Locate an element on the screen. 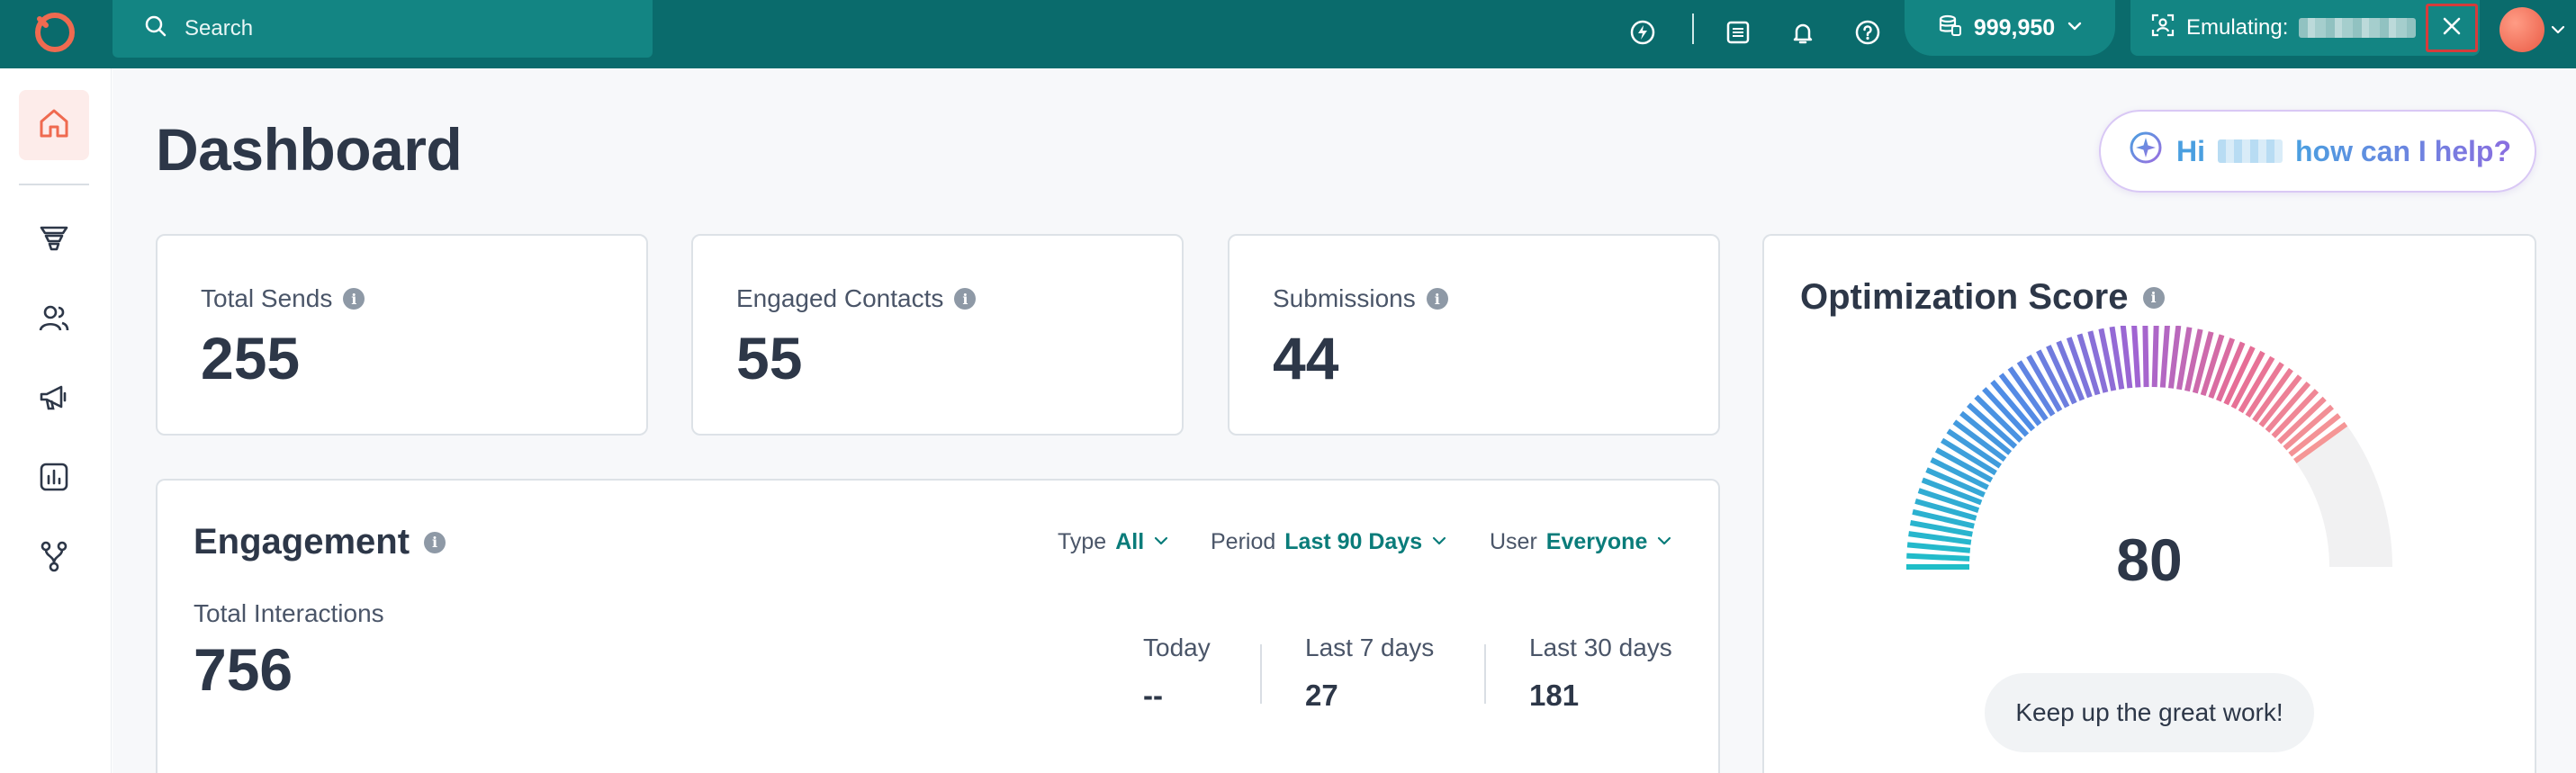 The height and width of the screenshot is (773, 2576). period-label: Last 7 days is located at coordinates (1370, 647).